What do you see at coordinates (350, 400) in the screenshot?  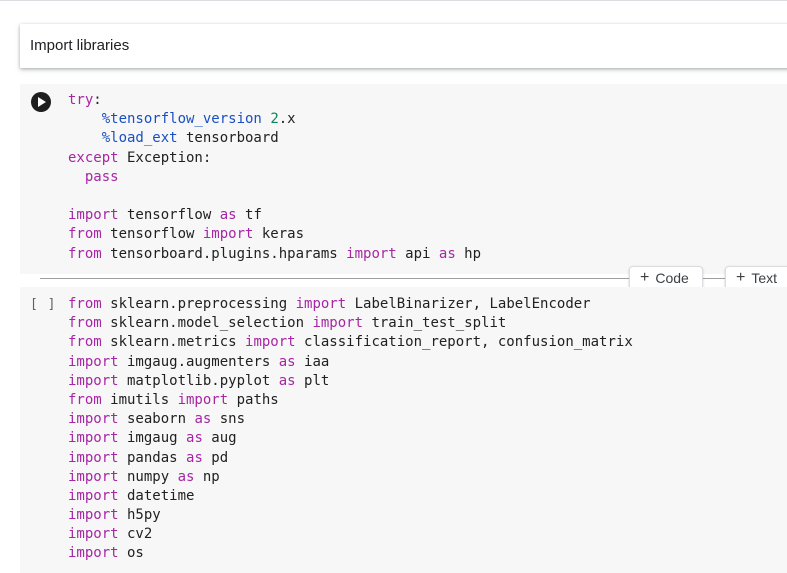 I see `code-line: from imutils import paths` at bounding box center [350, 400].